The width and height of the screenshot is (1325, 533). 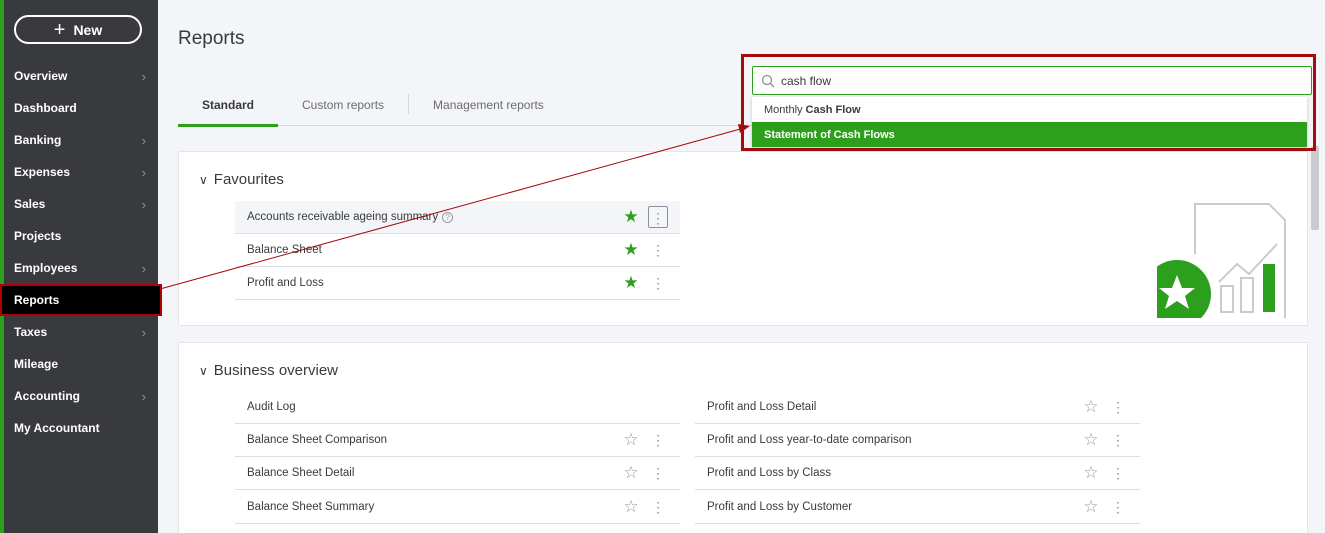 What do you see at coordinates (1221, 260) in the screenshot?
I see `favourites-illustration` at bounding box center [1221, 260].